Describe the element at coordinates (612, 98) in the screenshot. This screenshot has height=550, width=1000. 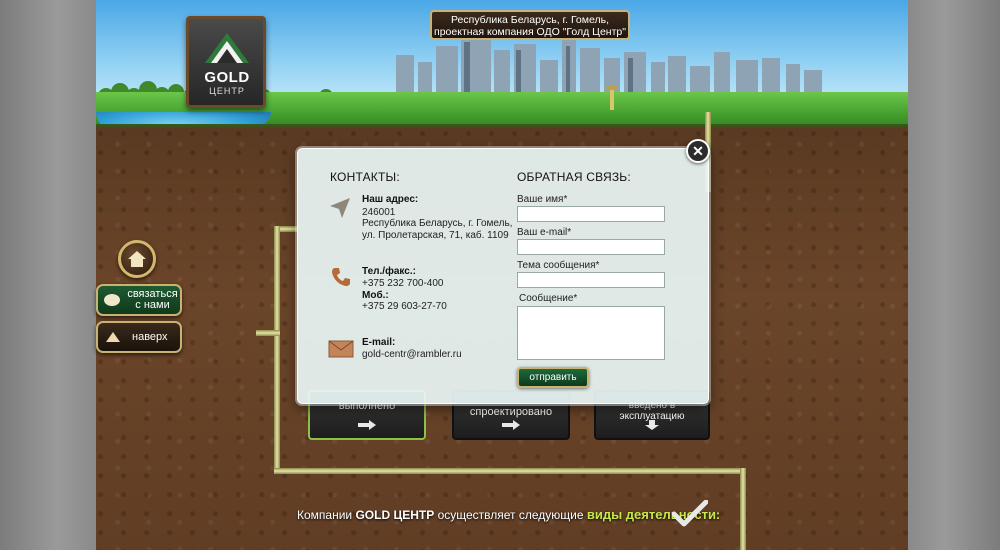
I see `valve-icon` at that location.